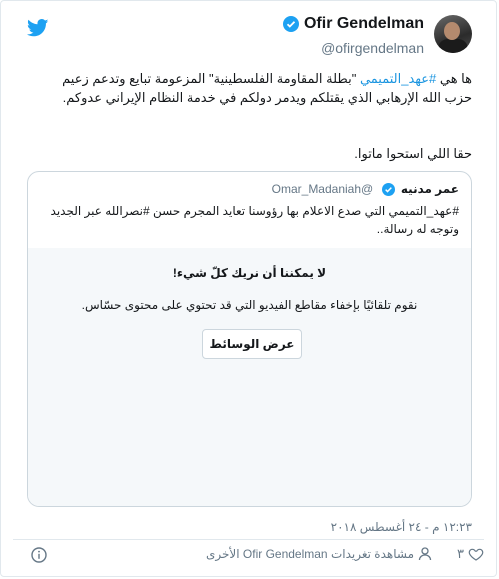 The image size is (499, 579). I want to click on author-display-name: Ofir Gendelman, so click(363, 23).